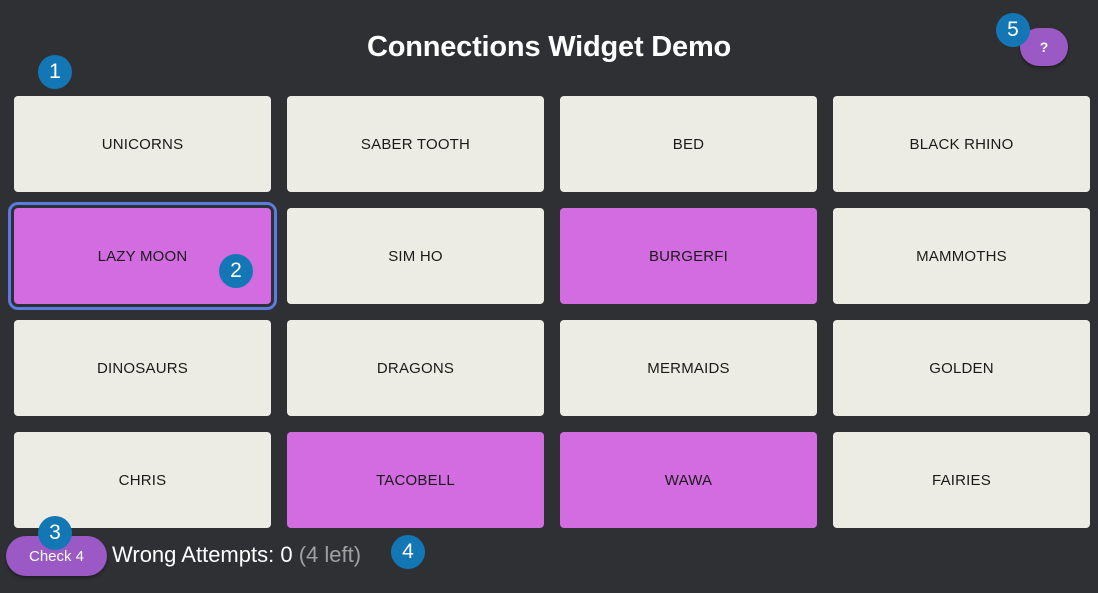  I want to click on page-title: Connections Widget Demo, so click(549, 47).